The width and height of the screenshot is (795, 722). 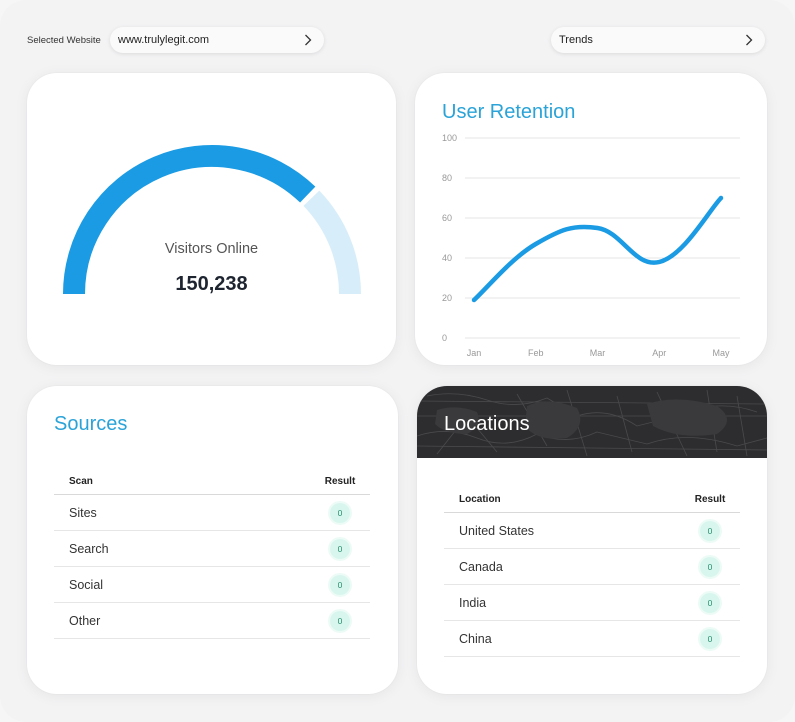 I want to click on y-tick-label: 60, so click(x=447, y=218).